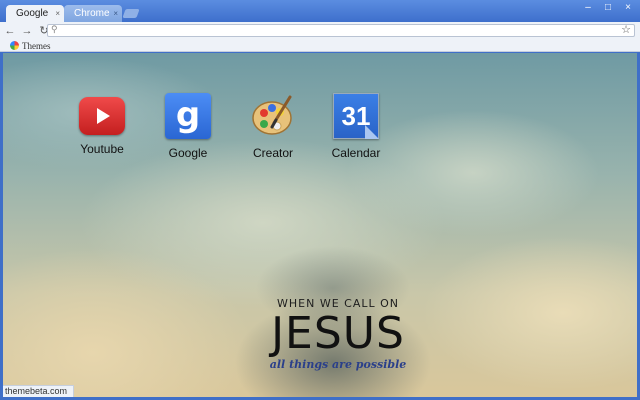  I want to click on bookmark-star-icon: ☆, so click(626, 29).